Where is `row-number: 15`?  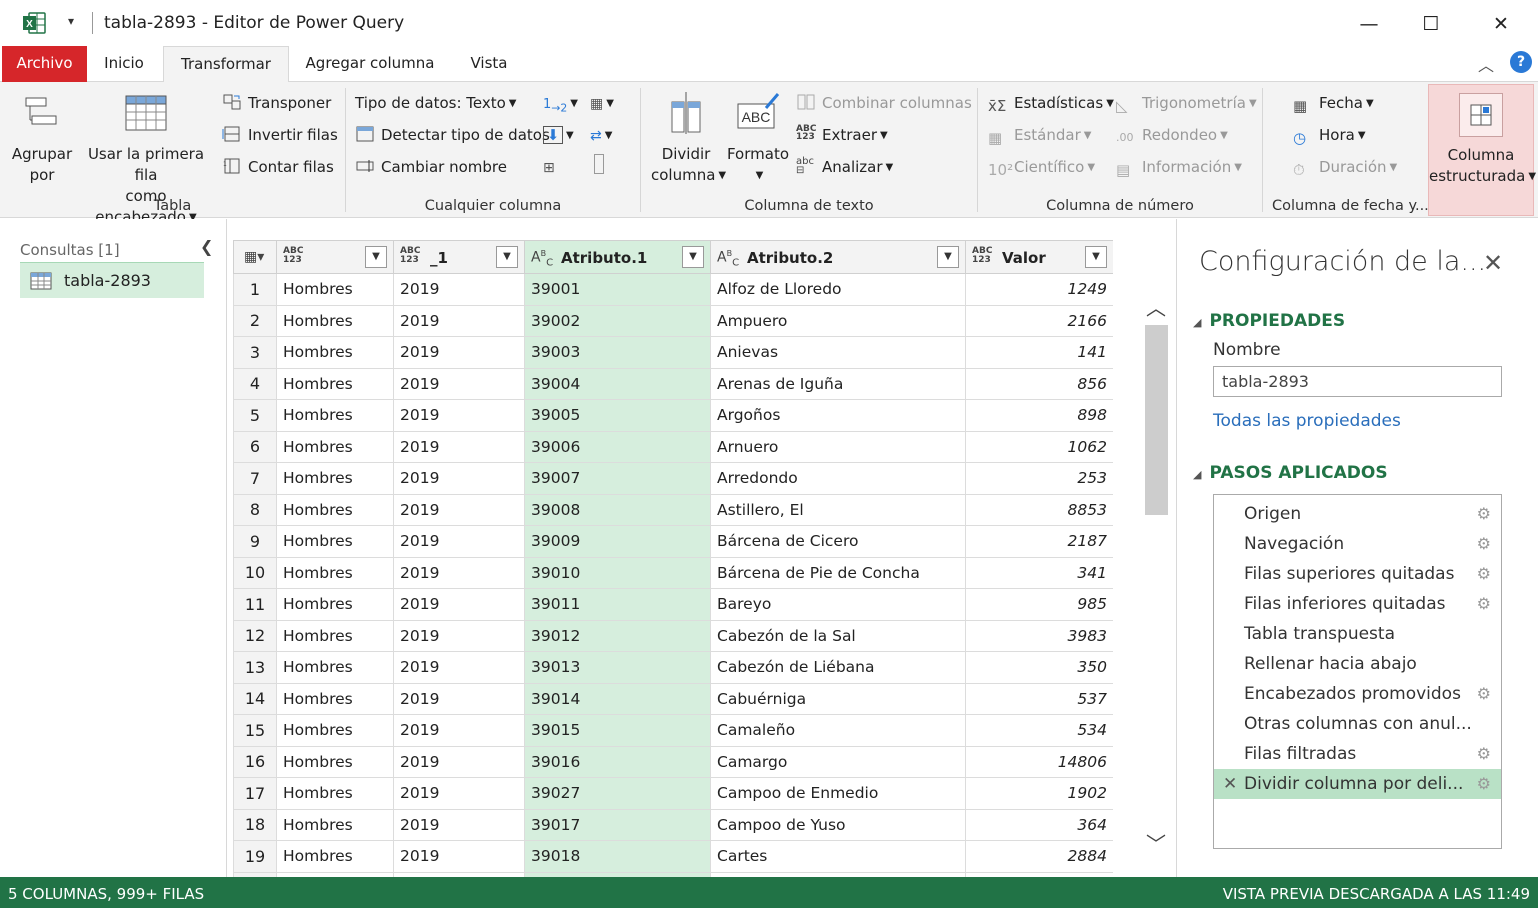
row-number: 15 is located at coordinates (255, 730).